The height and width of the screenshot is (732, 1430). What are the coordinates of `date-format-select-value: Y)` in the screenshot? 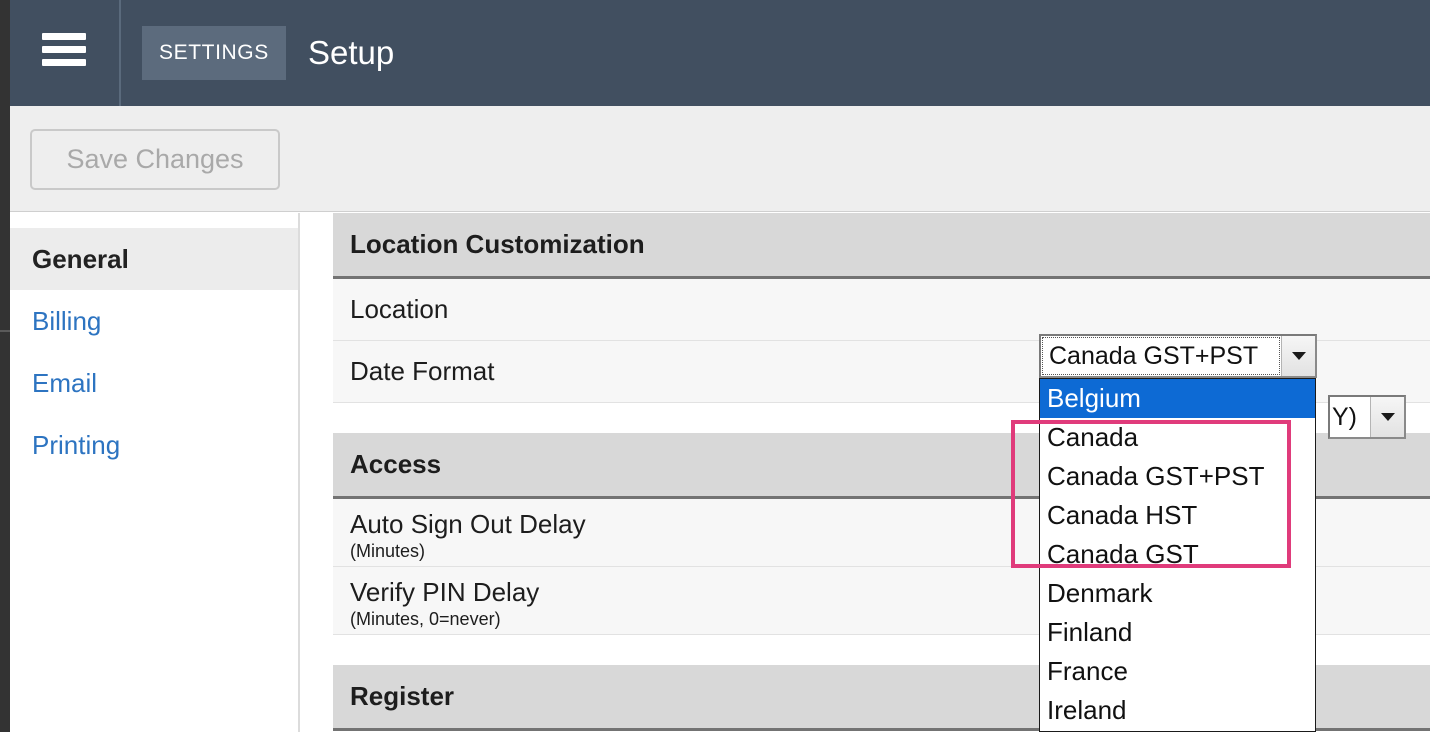 It's located at (1350, 417).